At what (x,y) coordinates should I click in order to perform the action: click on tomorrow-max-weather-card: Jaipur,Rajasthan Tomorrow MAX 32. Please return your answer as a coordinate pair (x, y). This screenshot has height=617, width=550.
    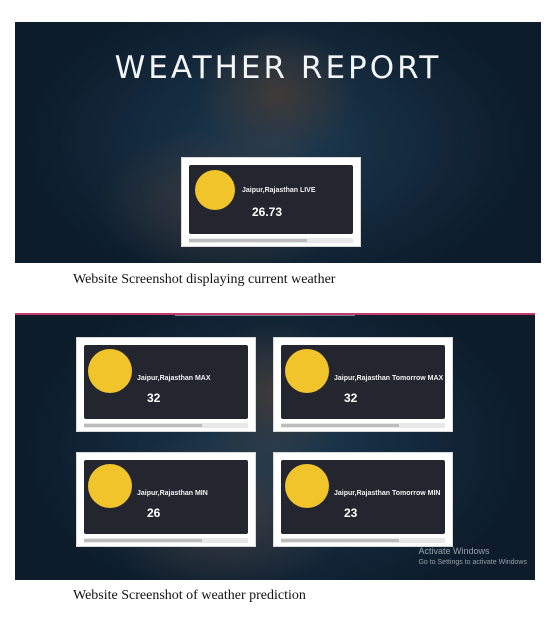
    Looking at the image, I should click on (363, 384).